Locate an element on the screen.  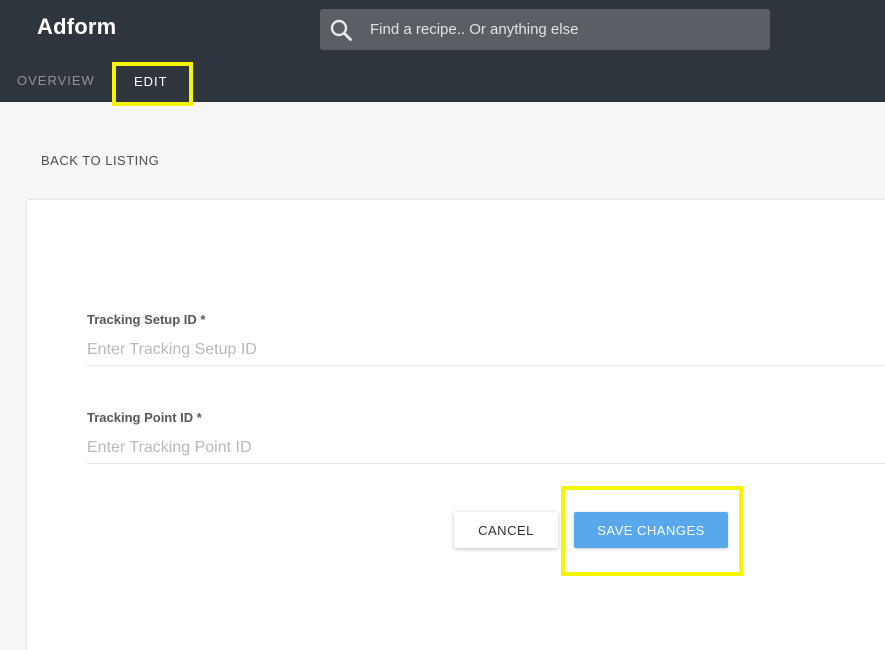
tracking-setup-id-input is located at coordinates (486, 350).